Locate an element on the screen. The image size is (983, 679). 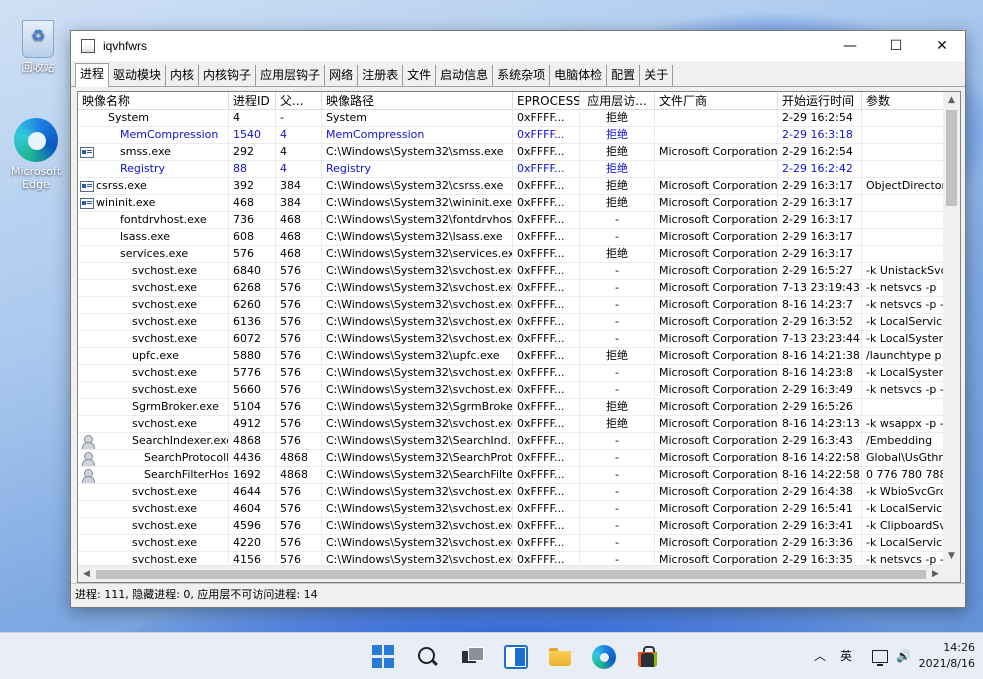
network-icon is located at coordinates (880, 658).